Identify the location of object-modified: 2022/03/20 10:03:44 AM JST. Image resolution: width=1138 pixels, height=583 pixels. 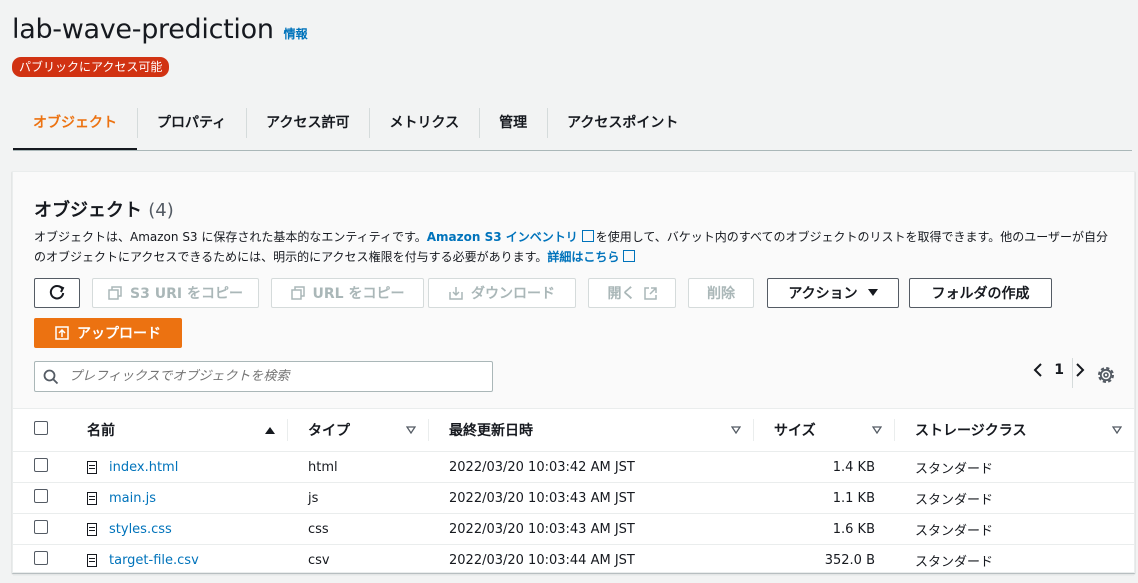
(591, 560).